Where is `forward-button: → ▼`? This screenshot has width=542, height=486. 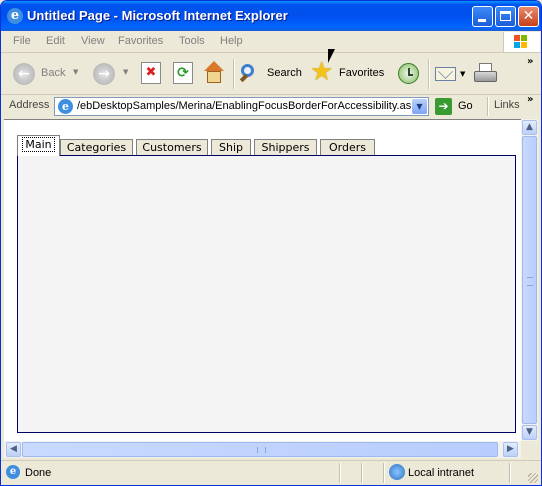 forward-button: → ▼ is located at coordinates (111, 74).